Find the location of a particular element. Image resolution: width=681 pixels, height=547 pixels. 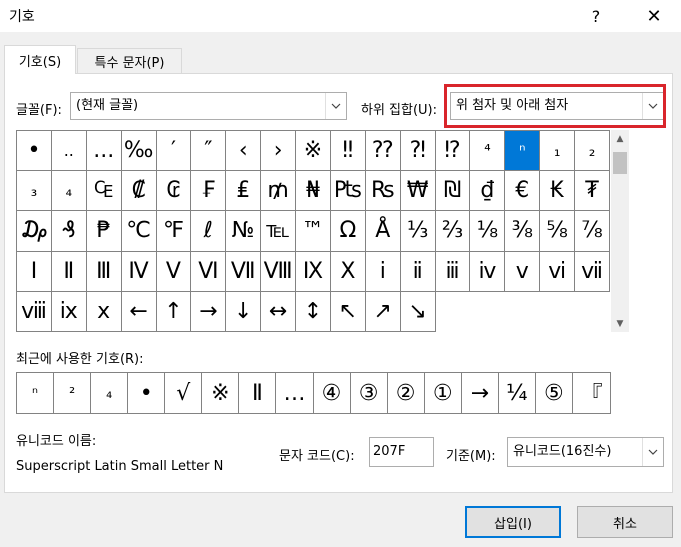

symbol-cell: ₯ is located at coordinates (34, 231).